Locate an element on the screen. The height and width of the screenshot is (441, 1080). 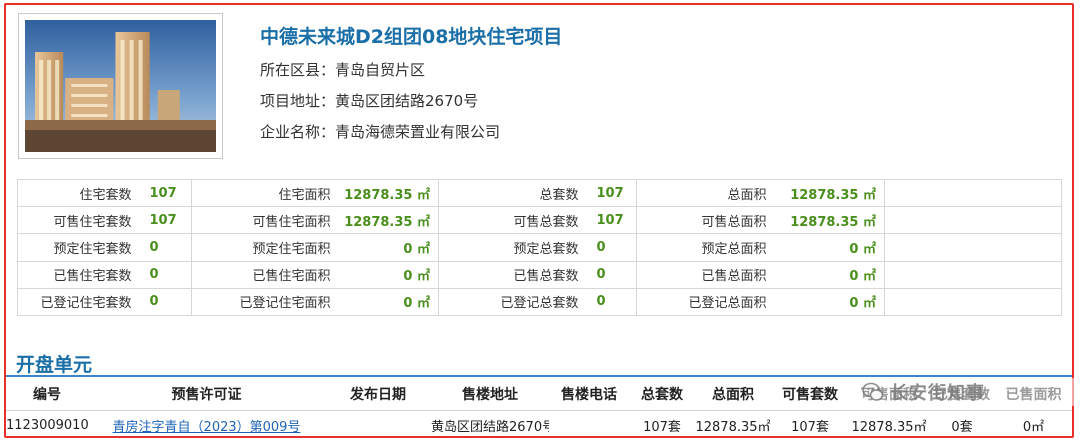
stat-label: 预定住宅套数 is located at coordinates (74, 247).